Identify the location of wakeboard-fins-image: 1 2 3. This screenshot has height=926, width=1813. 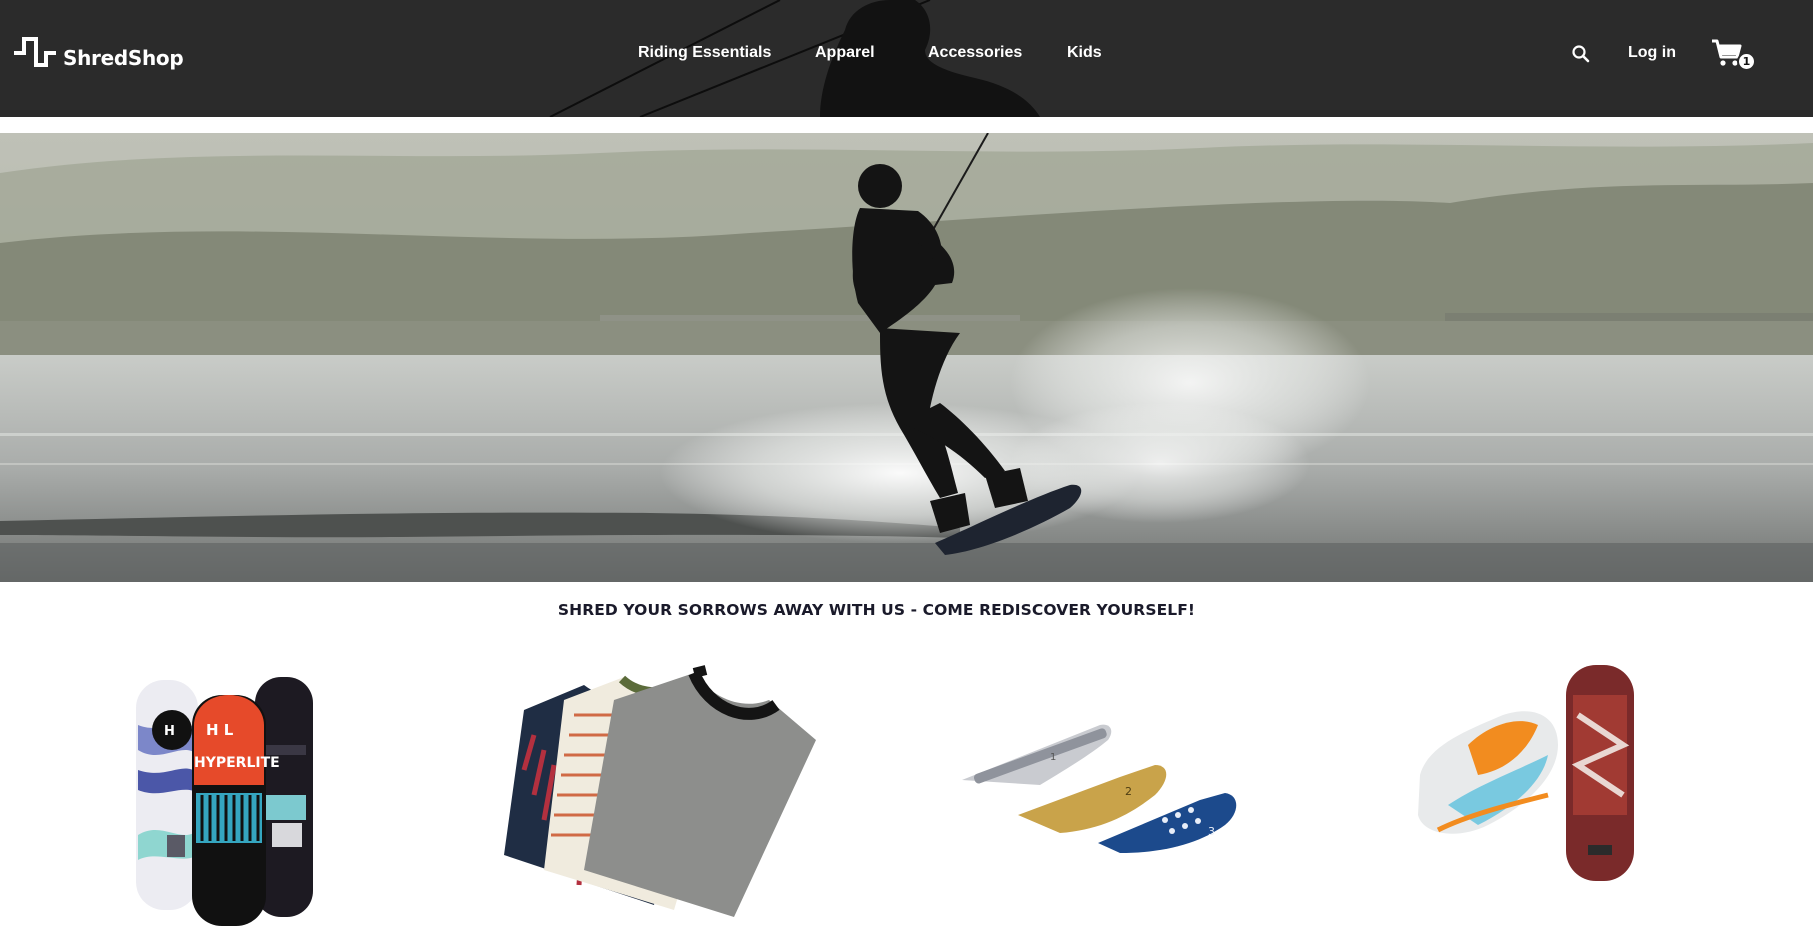
(1099, 788).